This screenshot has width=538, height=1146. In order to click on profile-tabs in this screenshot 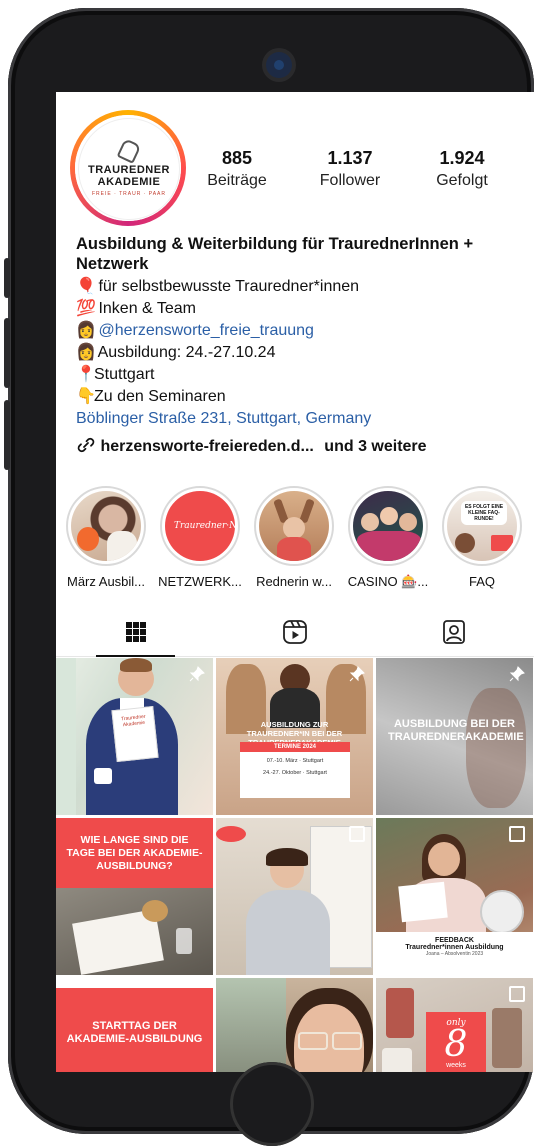, I will do `click(295, 634)`.